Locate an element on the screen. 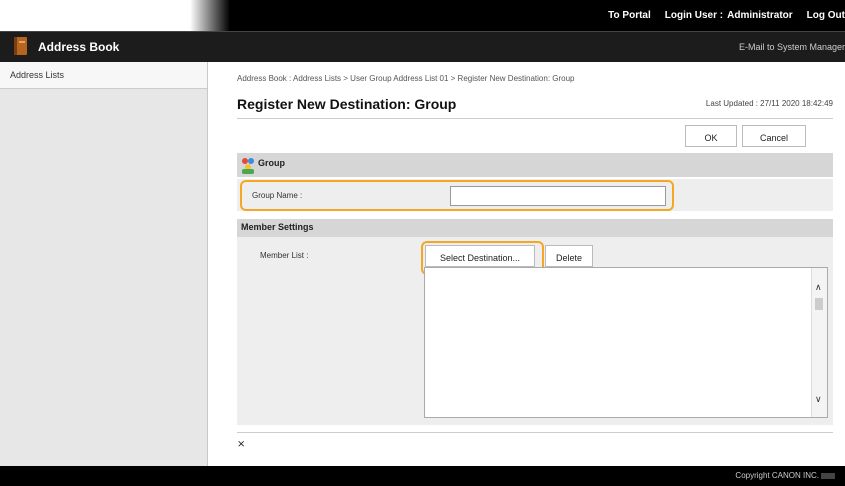  address-book-icon is located at coordinates (20, 46).